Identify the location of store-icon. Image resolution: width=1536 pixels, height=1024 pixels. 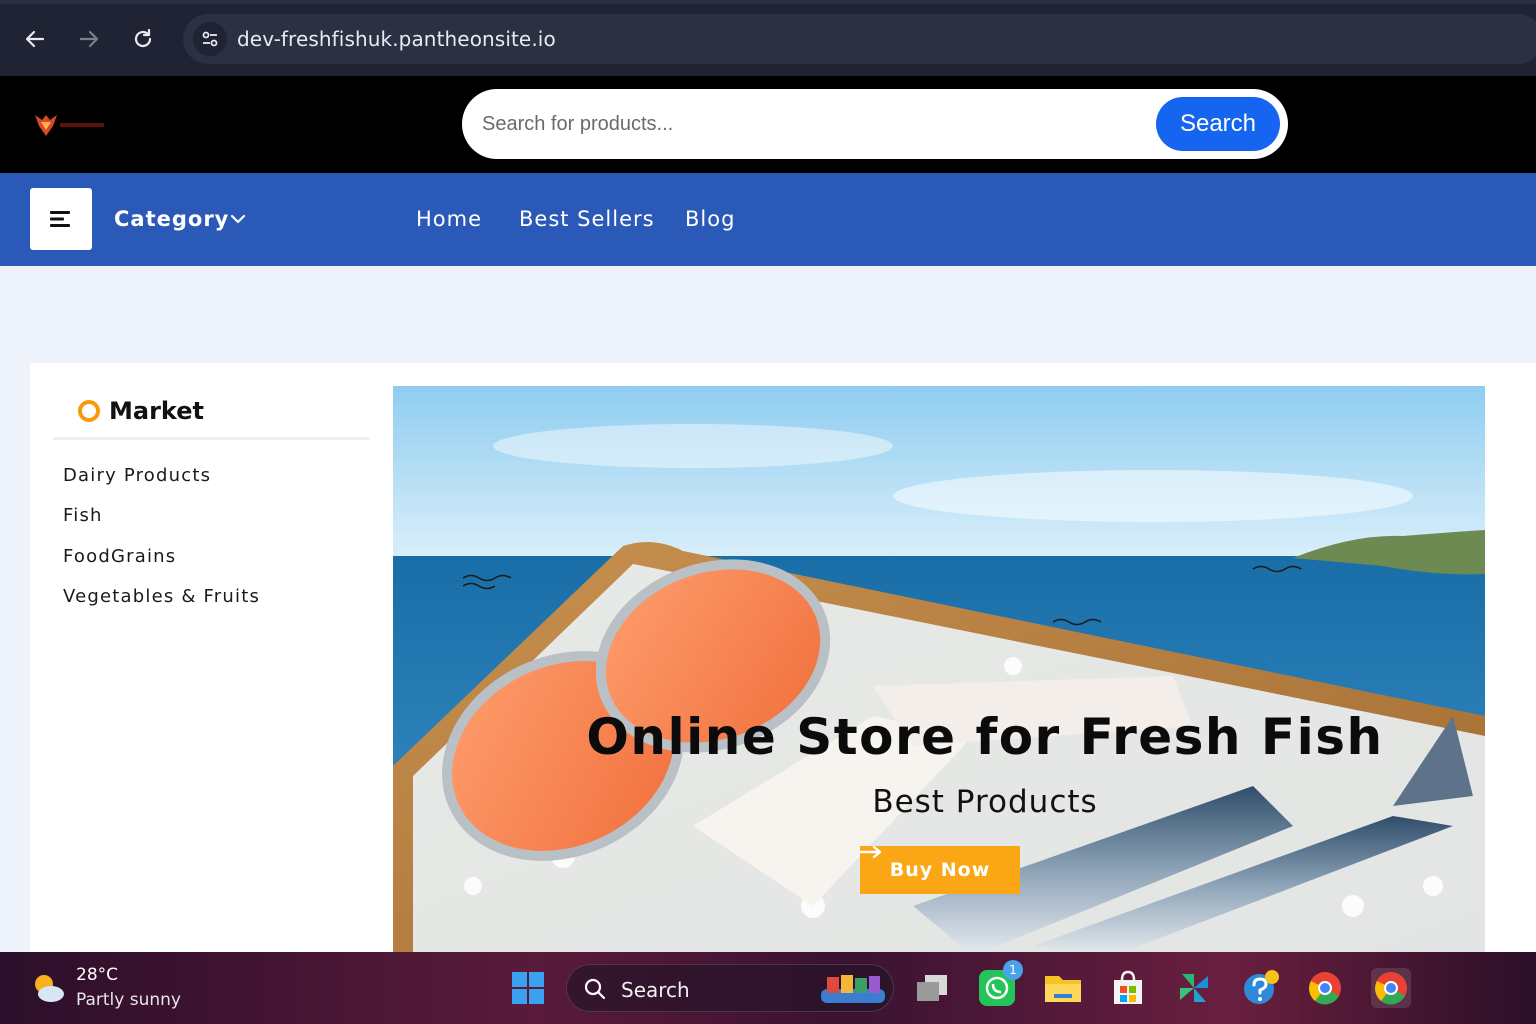
(1128, 987).